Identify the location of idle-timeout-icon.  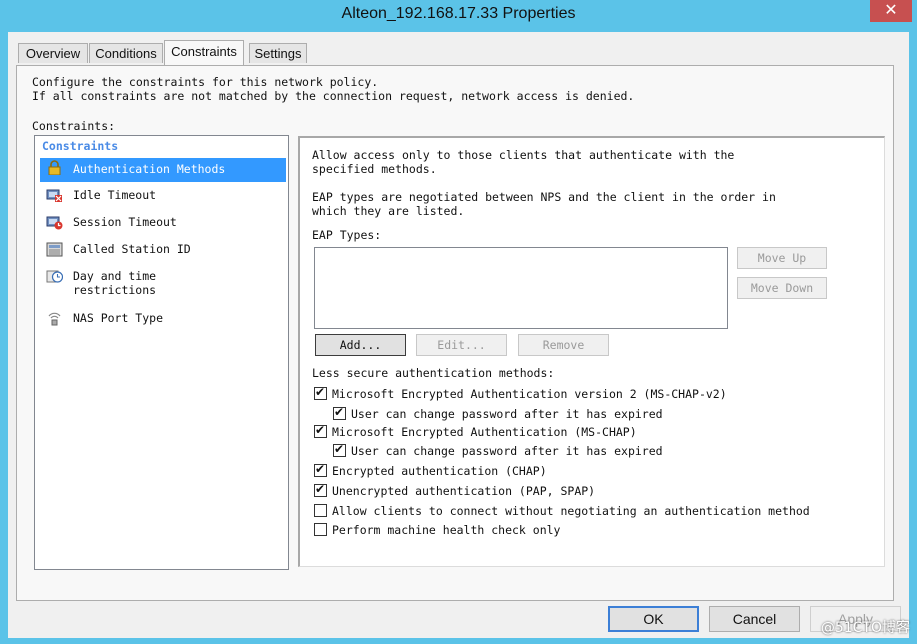
(54, 195).